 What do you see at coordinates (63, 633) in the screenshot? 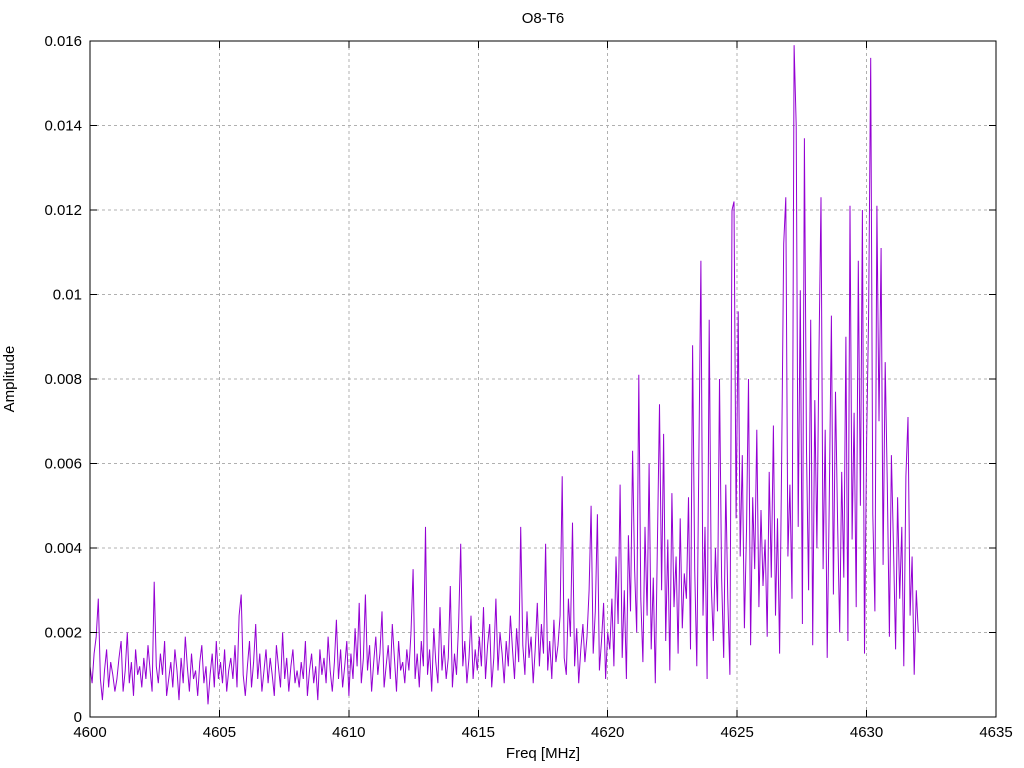
I see `tick-label: 0.002` at bounding box center [63, 633].